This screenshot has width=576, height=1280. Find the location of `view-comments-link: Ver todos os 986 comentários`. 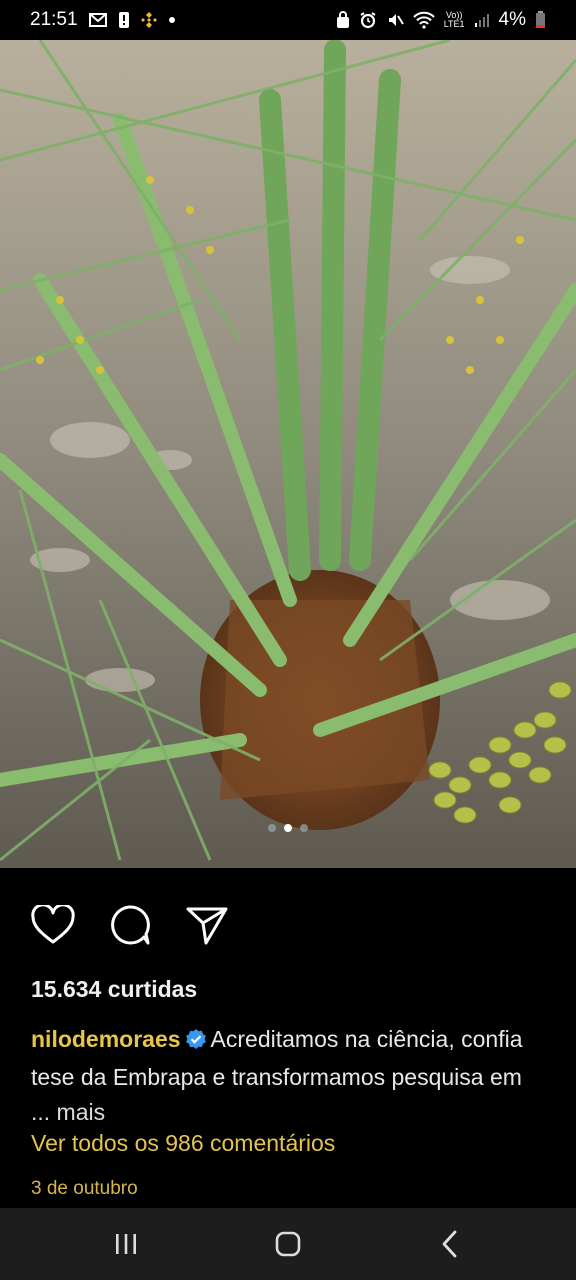

view-comments-link: Ver todos os 986 comentários is located at coordinates (183, 1143).